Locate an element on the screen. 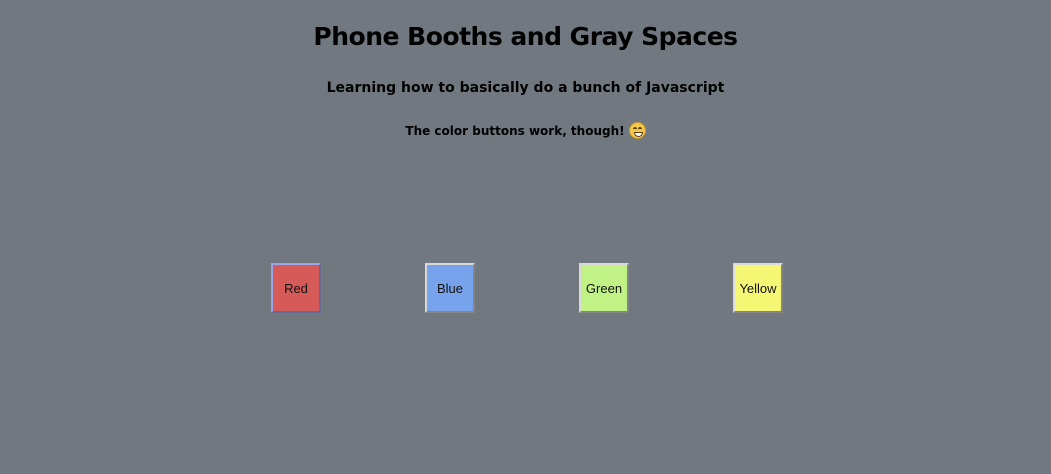  grinning-face-icon is located at coordinates (637, 130).